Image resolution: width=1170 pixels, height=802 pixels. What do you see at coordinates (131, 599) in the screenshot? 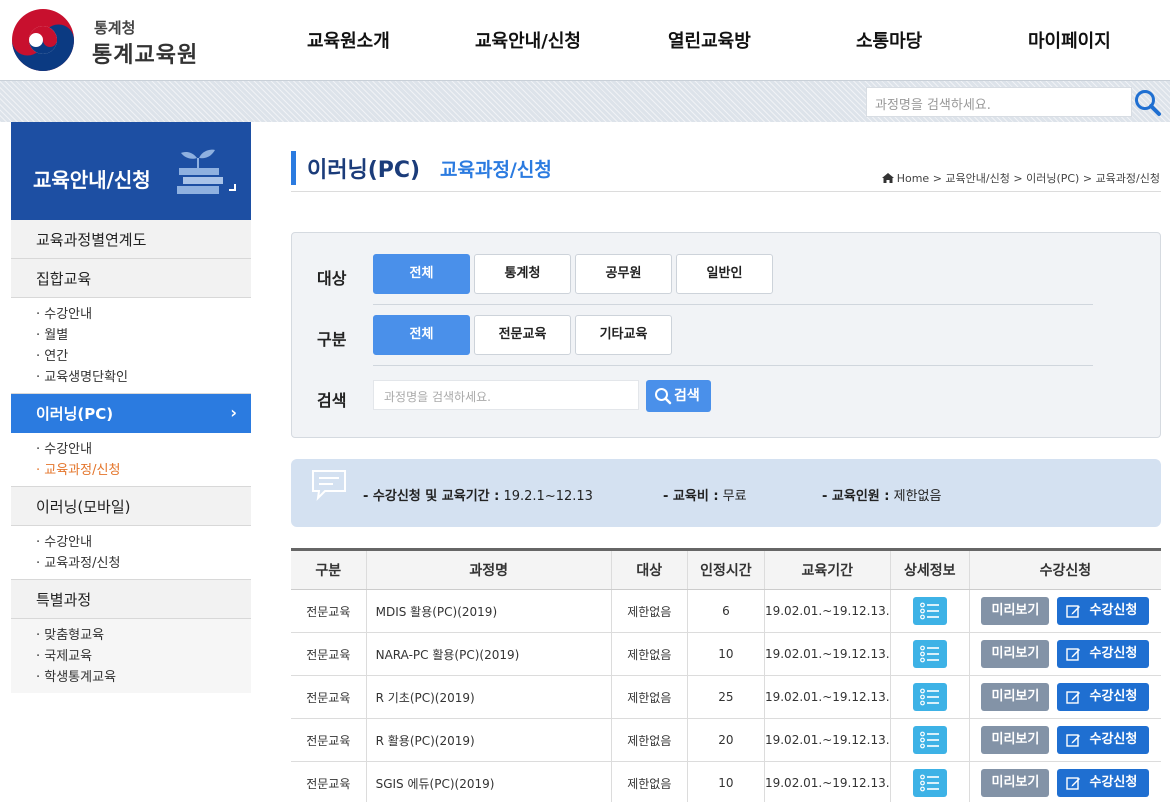
I see `sidebar-item-special-course: 특별과정` at bounding box center [131, 599].